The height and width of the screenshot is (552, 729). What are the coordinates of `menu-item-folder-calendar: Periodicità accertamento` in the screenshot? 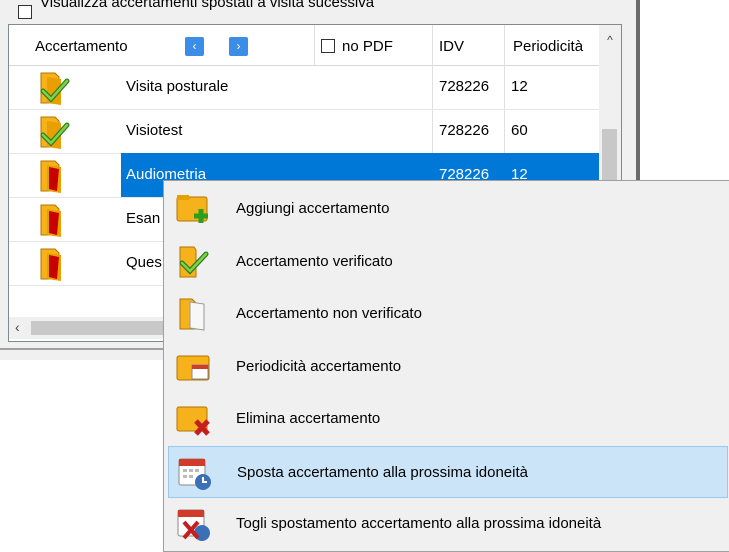 It's located at (448, 367).